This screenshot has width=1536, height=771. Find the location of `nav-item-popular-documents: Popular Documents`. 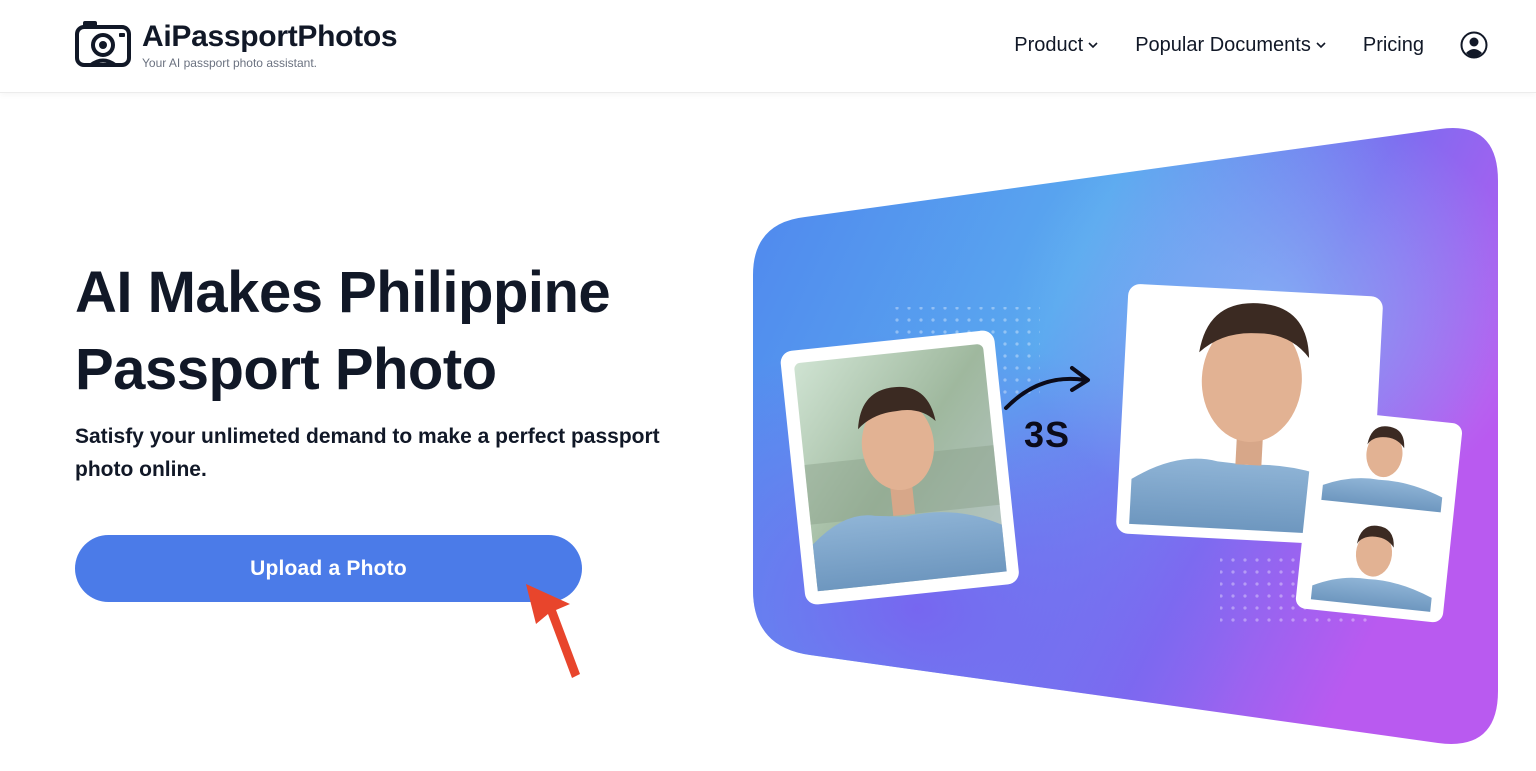

nav-item-popular-documents: Popular Documents is located at coordinates (1231, 45).